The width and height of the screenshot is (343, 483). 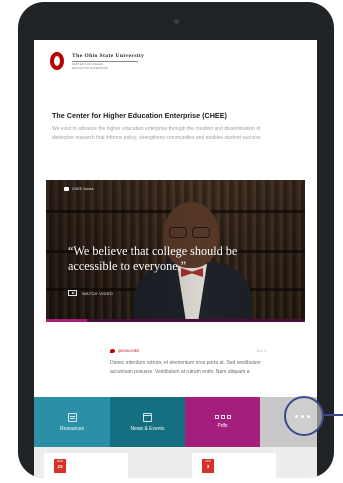 What do you see at coordinates (86, 465) in the screenshot?
I see `event-card: MAR 23` at bounding box center [86, 465].